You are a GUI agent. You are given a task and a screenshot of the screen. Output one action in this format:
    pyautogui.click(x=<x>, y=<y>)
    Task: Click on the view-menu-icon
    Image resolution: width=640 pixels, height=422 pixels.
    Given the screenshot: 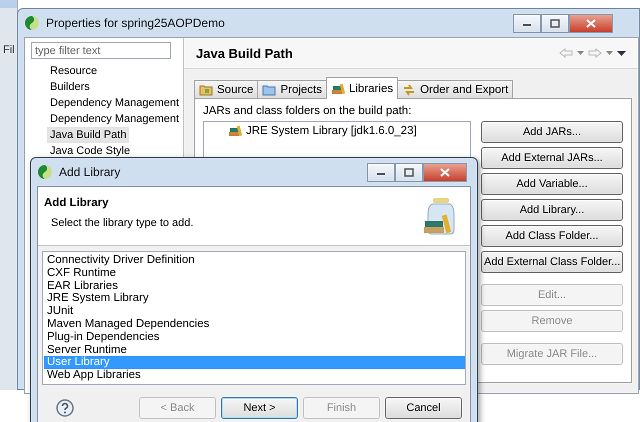 What is the action you would take?
    pyautogui.click(x=621, y=53)
    